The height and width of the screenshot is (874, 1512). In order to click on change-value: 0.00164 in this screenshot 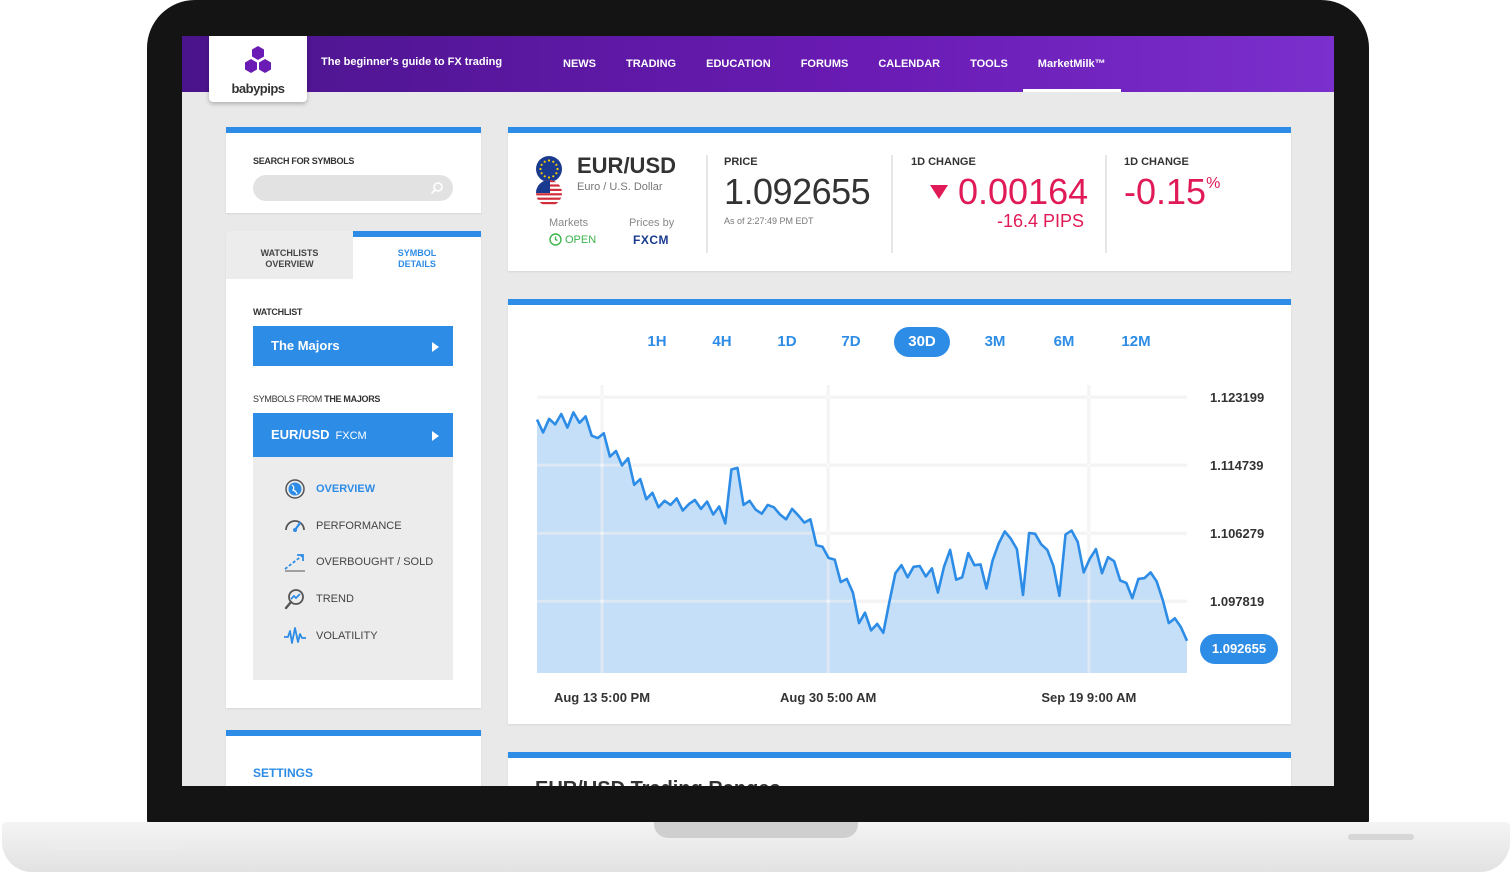, I will do `click(1009, 192)`.